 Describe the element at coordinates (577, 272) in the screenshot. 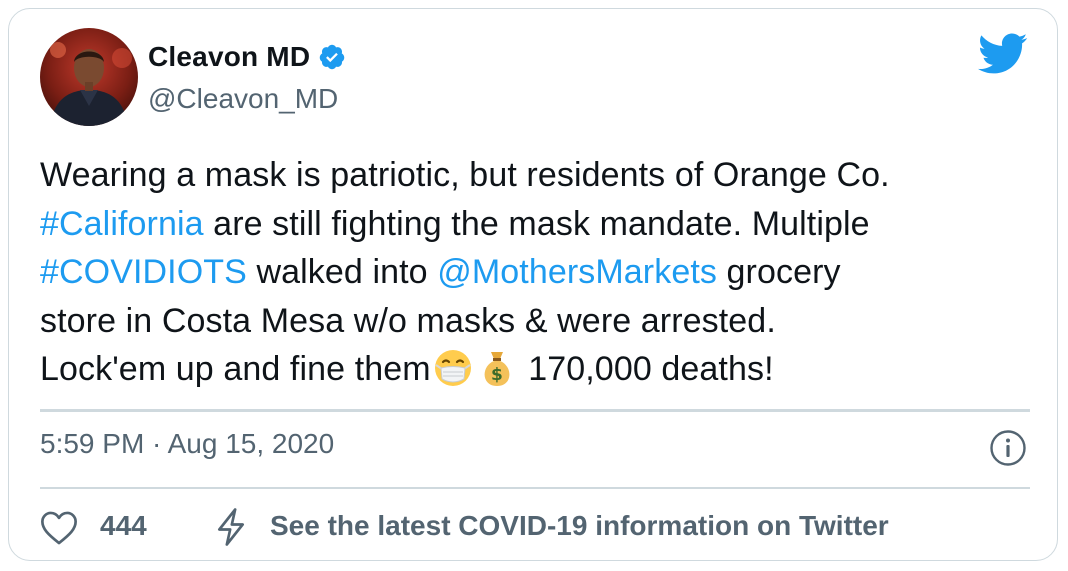

I see `mention-mothersmarkets-link: @MothersMarkets` at that location.